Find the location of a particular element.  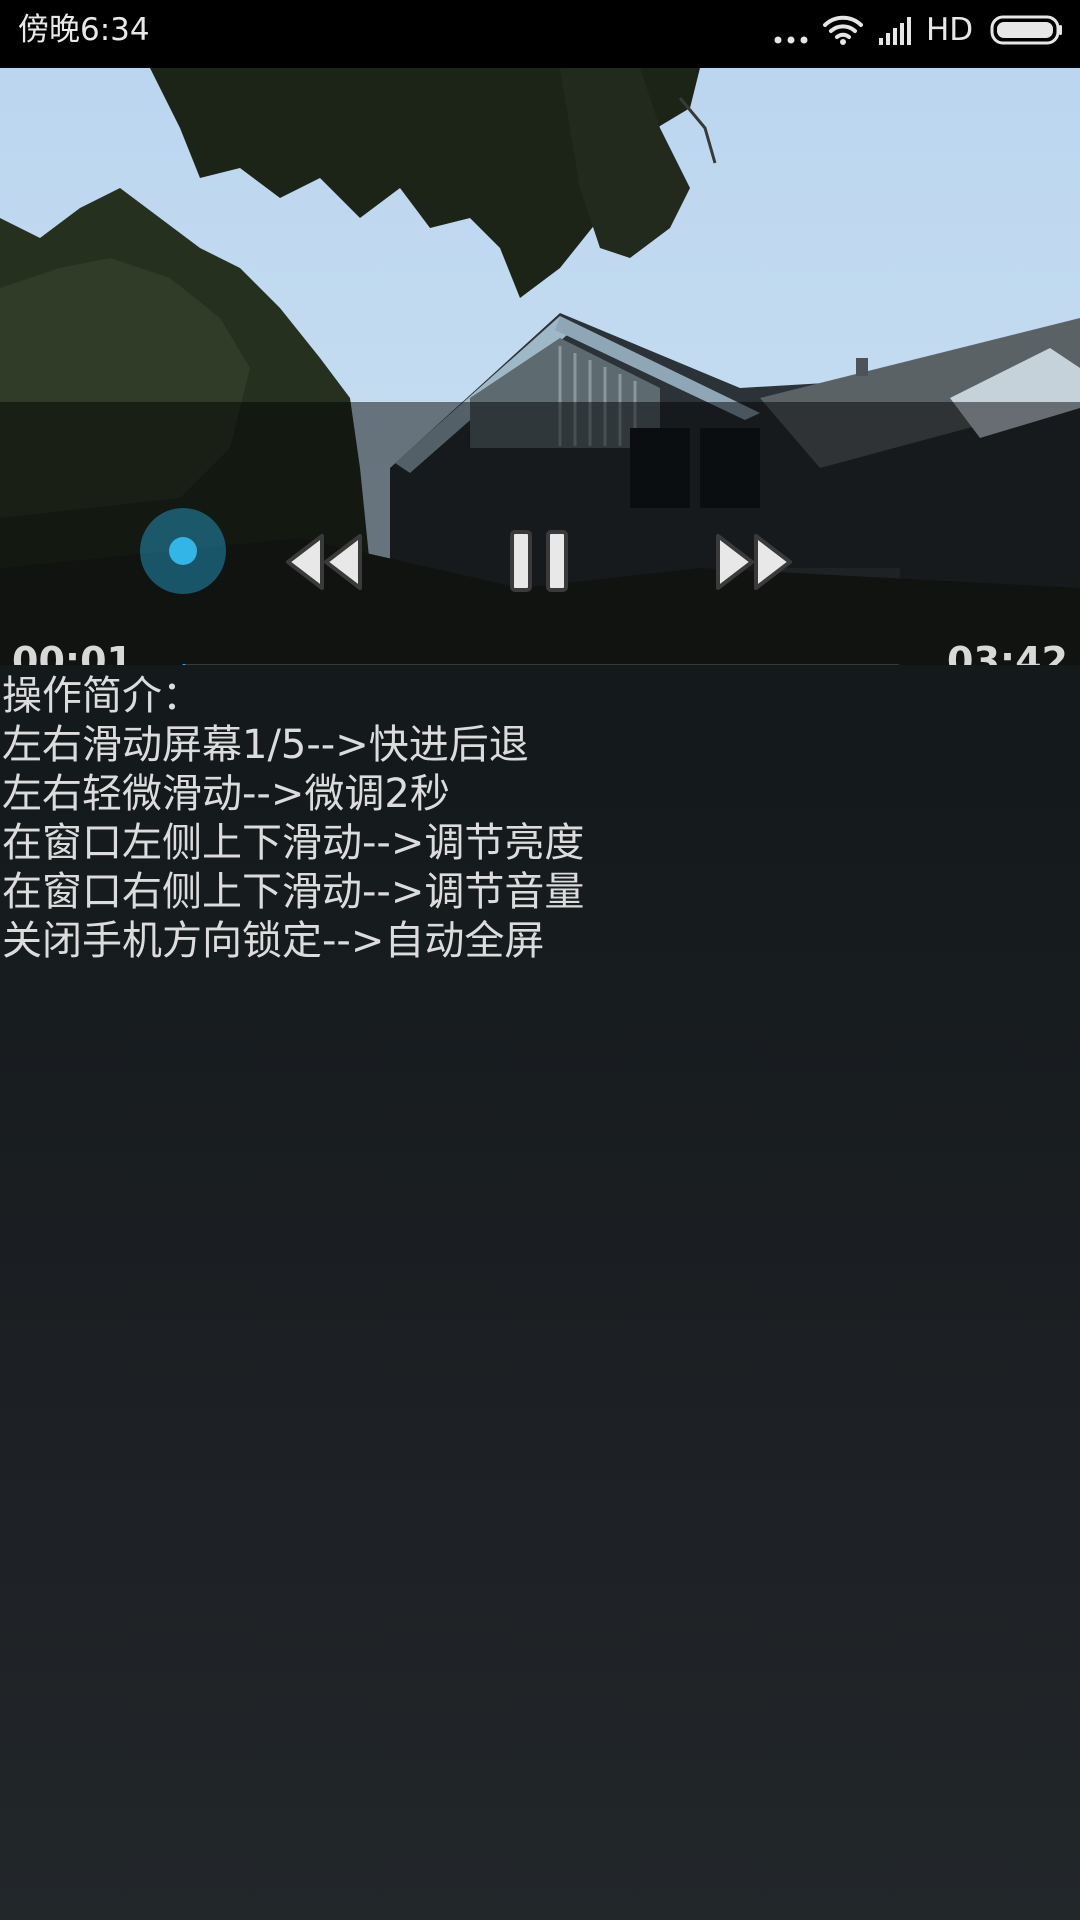

current-time: 00:01 is located at coordinates (72, 652).